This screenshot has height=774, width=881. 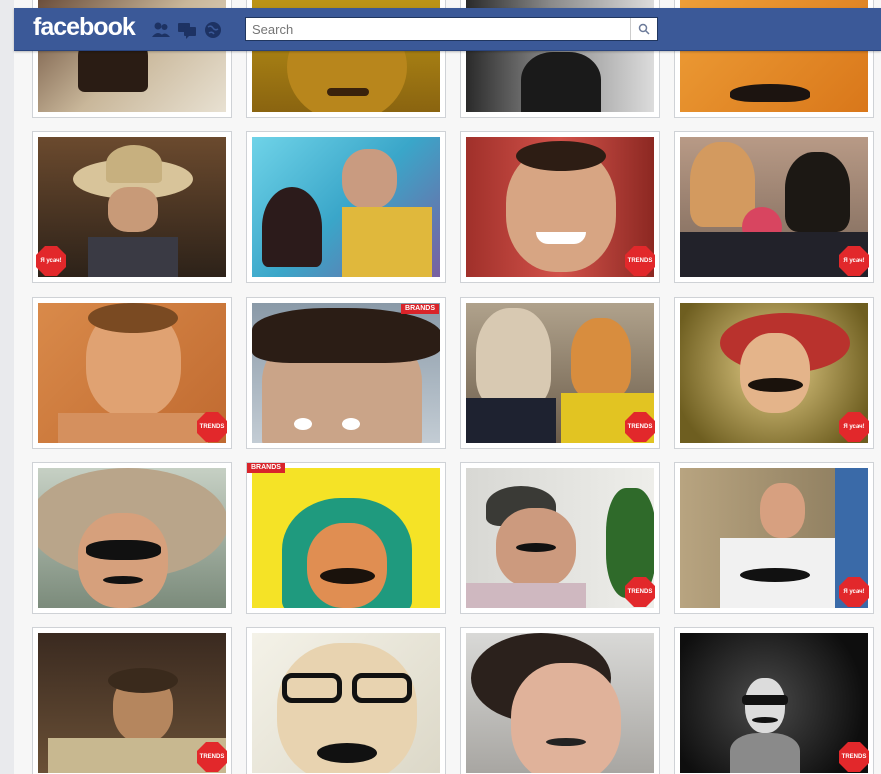 I want to click on notifications-icon, so click(x=213, y=30).